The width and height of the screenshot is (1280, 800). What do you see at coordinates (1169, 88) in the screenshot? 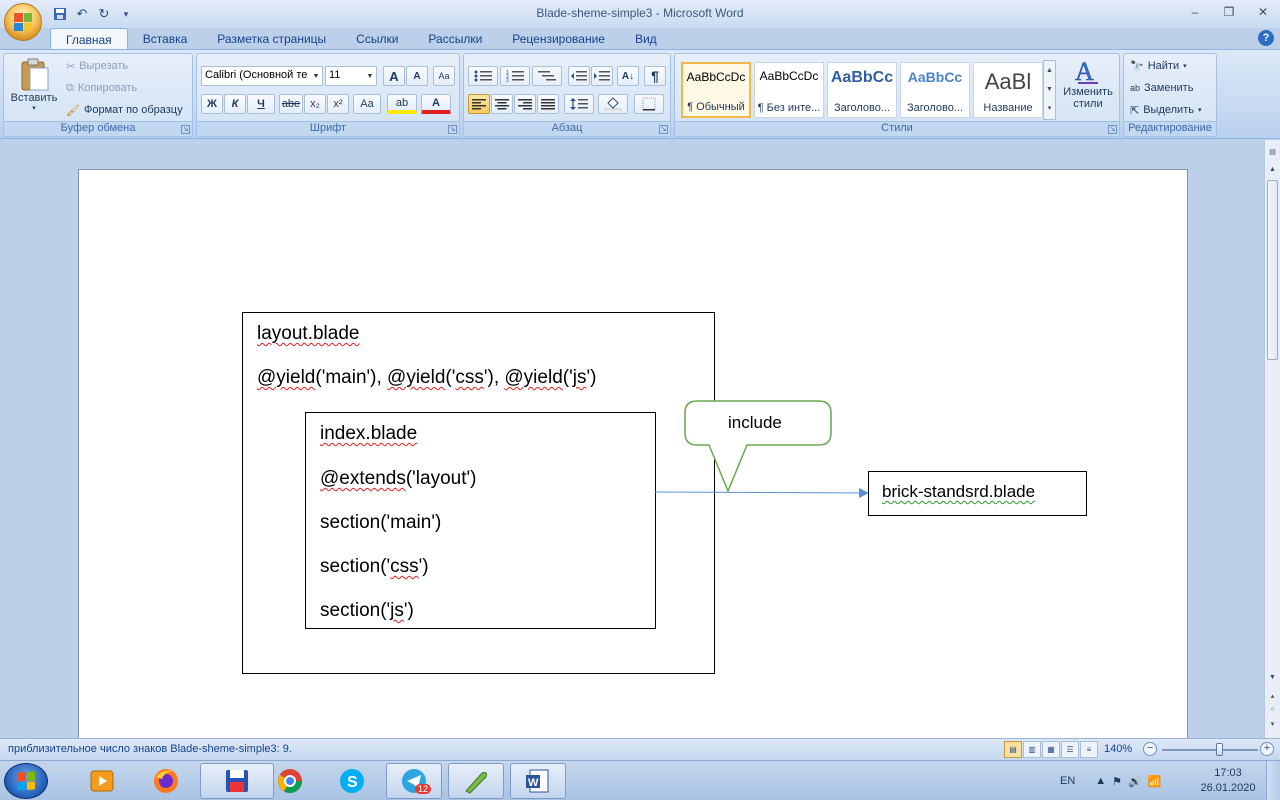
I see `replace-label: Заменить` at bounding box center [1169, 88].